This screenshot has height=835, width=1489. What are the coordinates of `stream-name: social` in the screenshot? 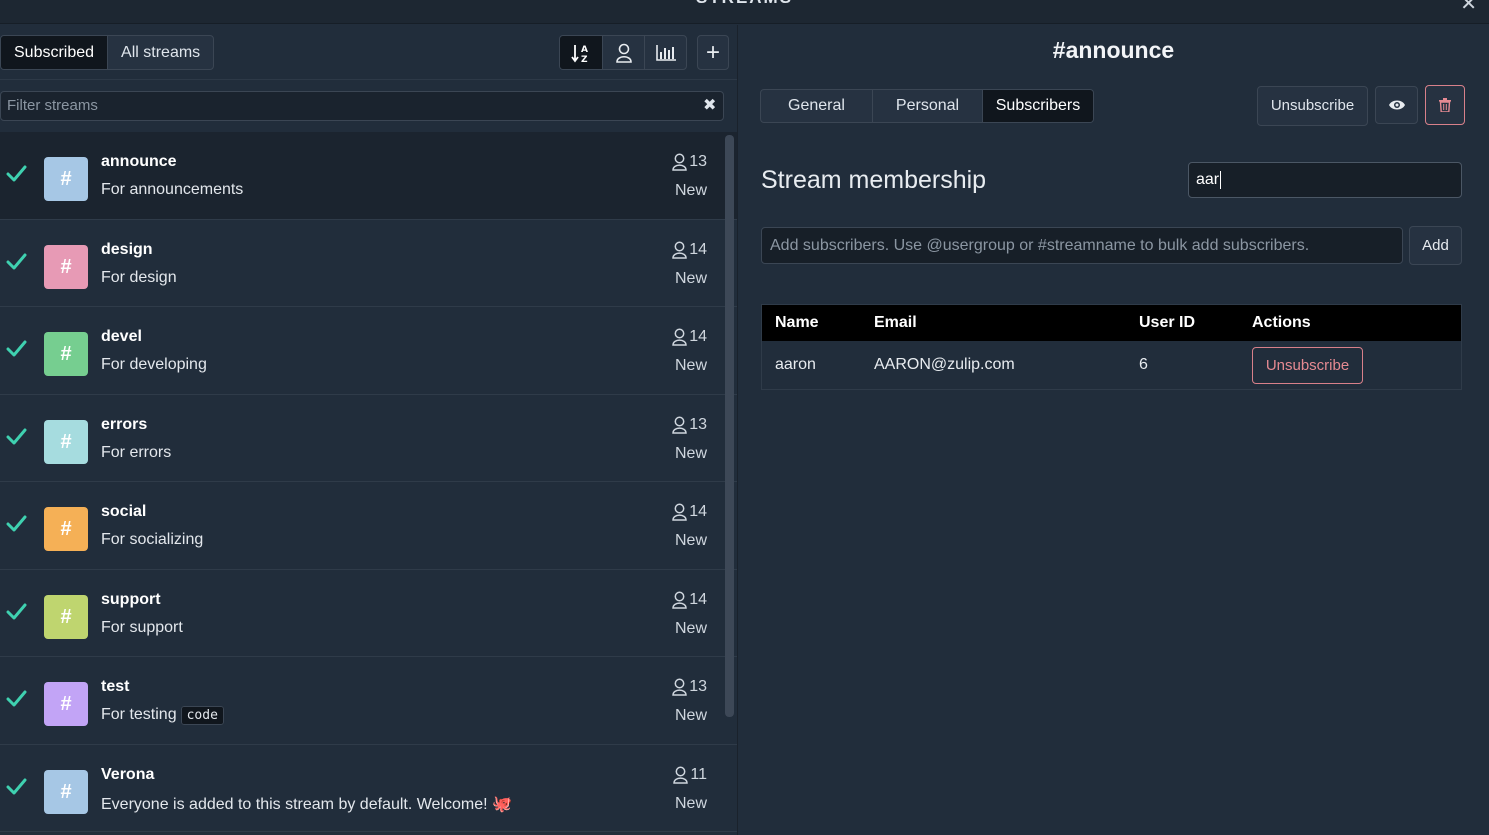 It's located at (124, 511).